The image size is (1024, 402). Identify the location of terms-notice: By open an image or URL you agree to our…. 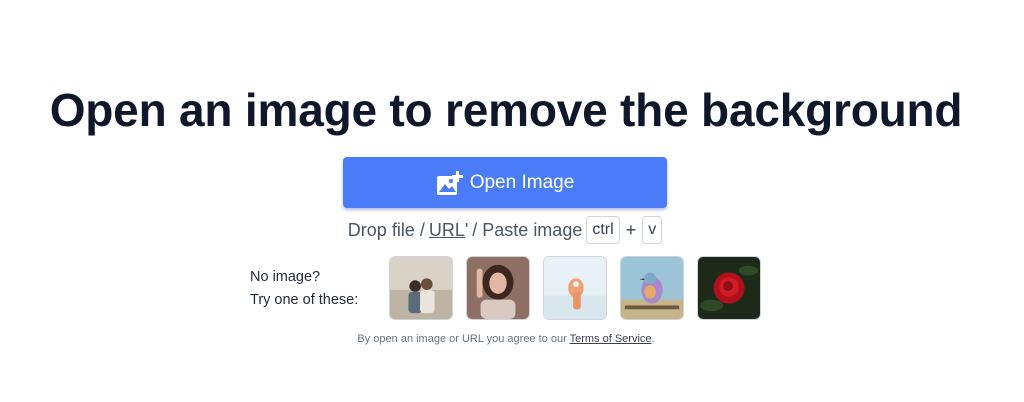
(506, 339).